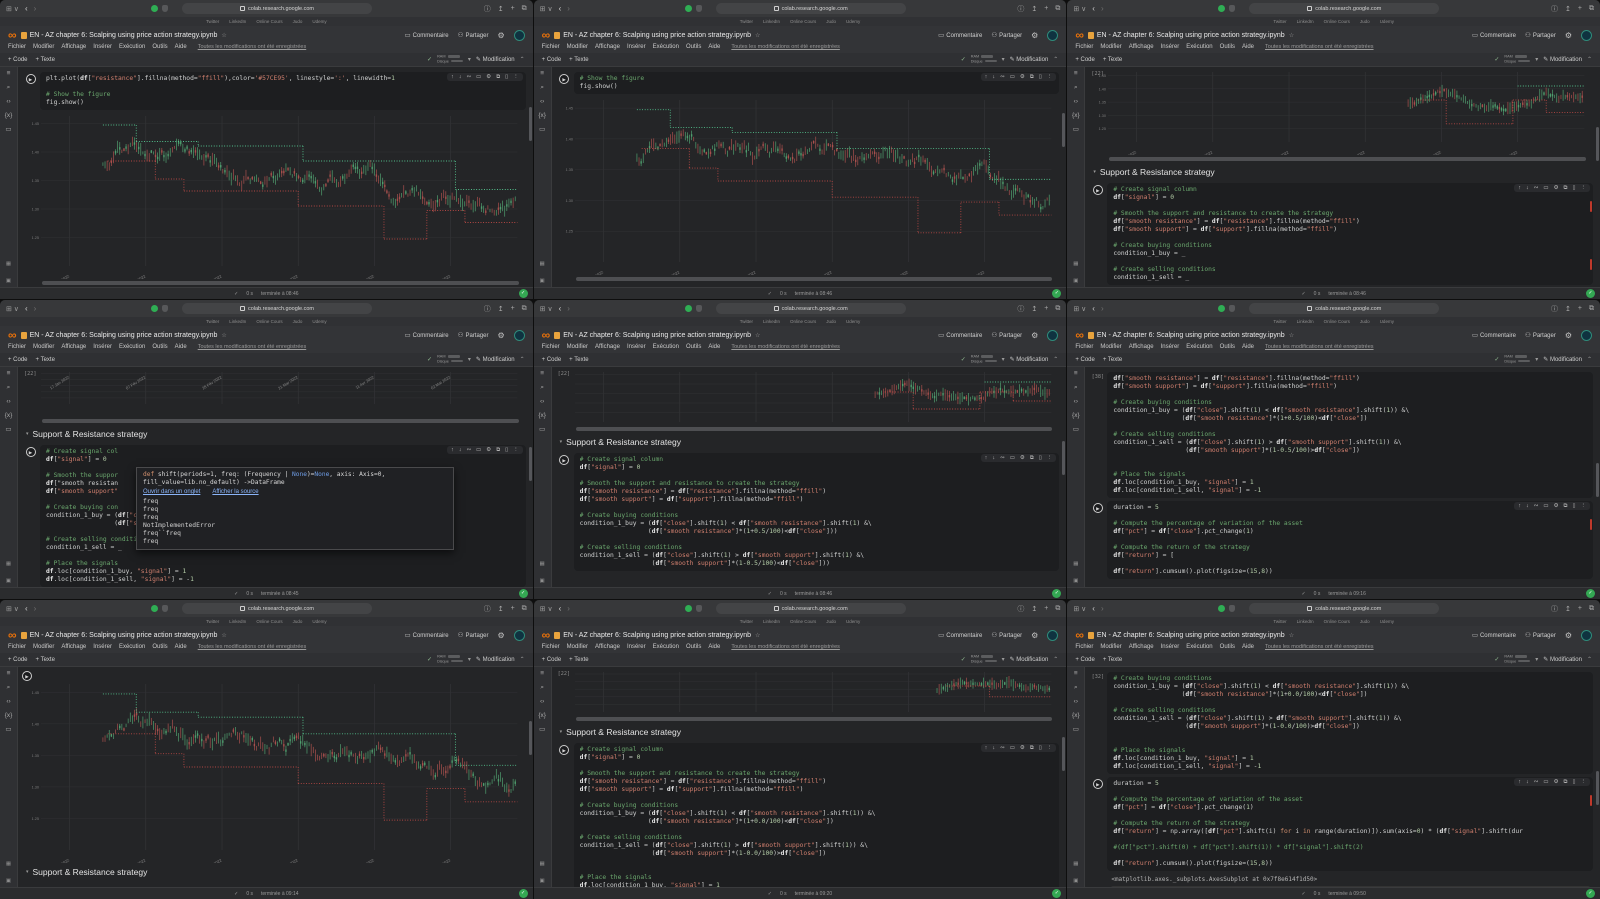 This screenshot has width=1600, height=899. What do you see at coordinates (542, 115) in the screenshot?
I see `variables-icon: {x}` at bounding box center [542, 115].